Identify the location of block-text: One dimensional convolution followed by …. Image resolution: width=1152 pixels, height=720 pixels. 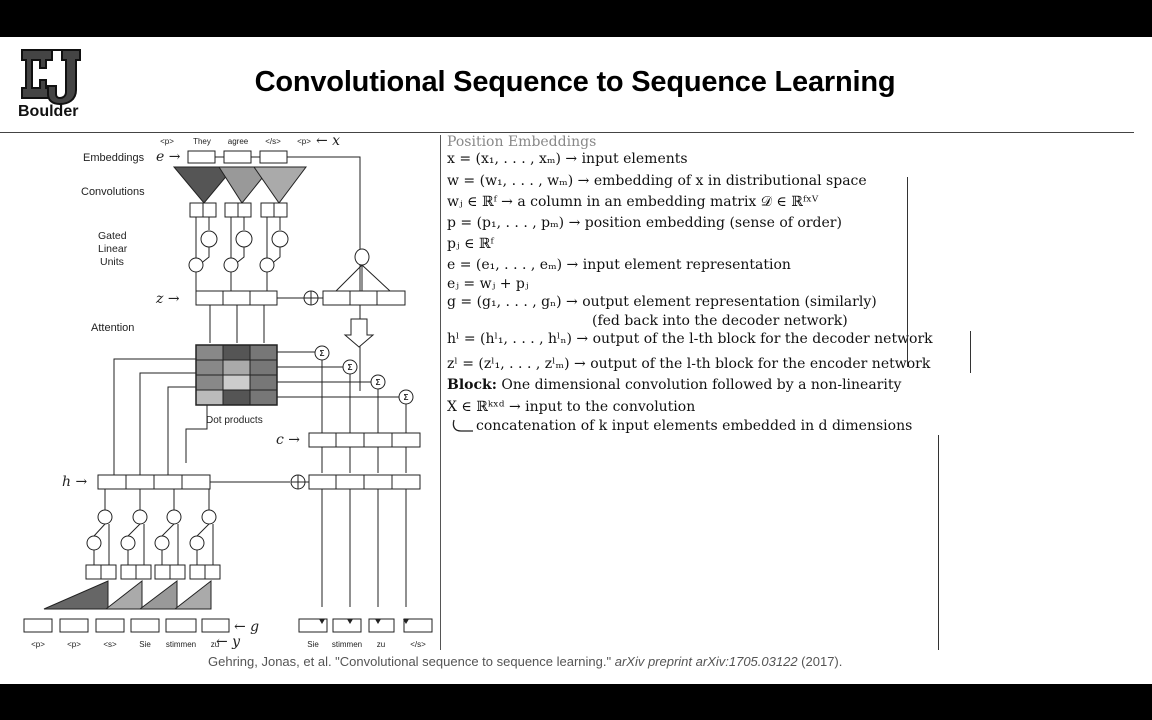
(699, 385).